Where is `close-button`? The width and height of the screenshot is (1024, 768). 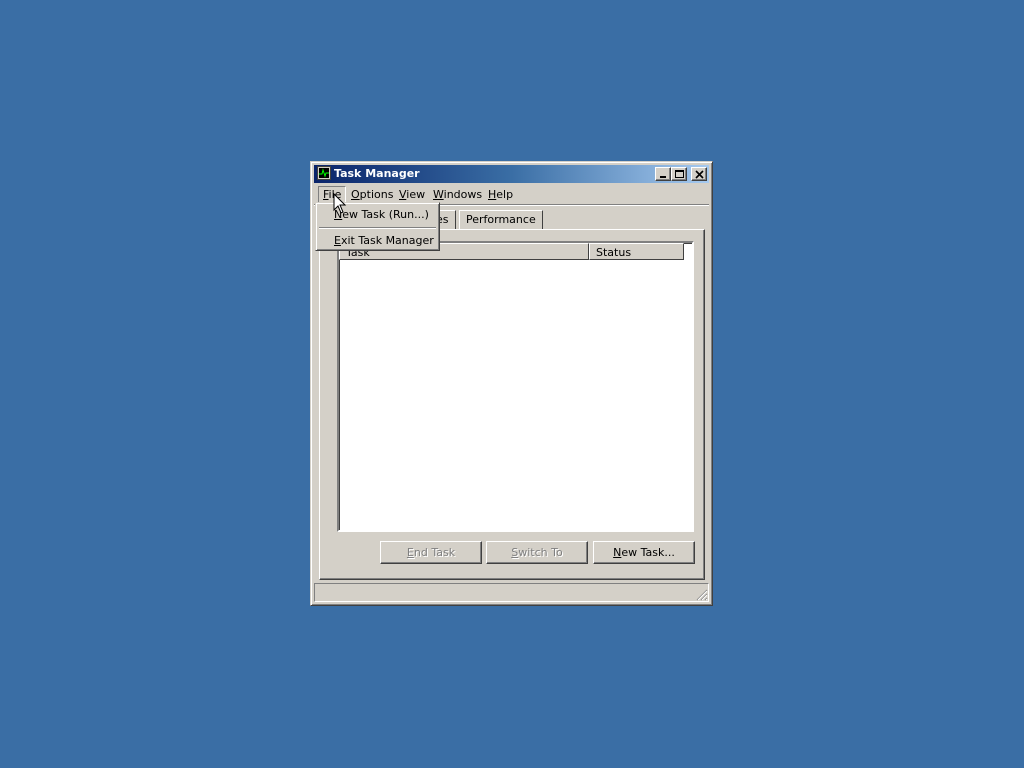
close-button is located at coordinates (699, 174).